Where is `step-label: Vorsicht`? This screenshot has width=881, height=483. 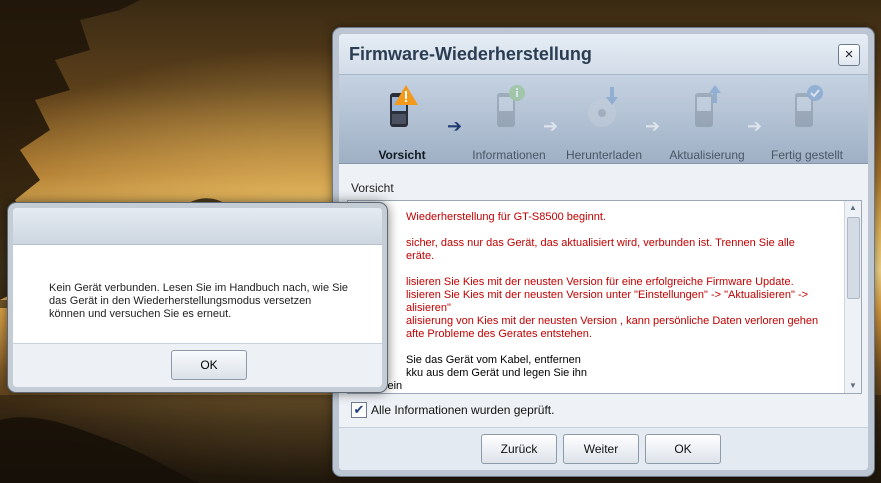
step-label: Vorsicht is located at coordinates (402, 155).